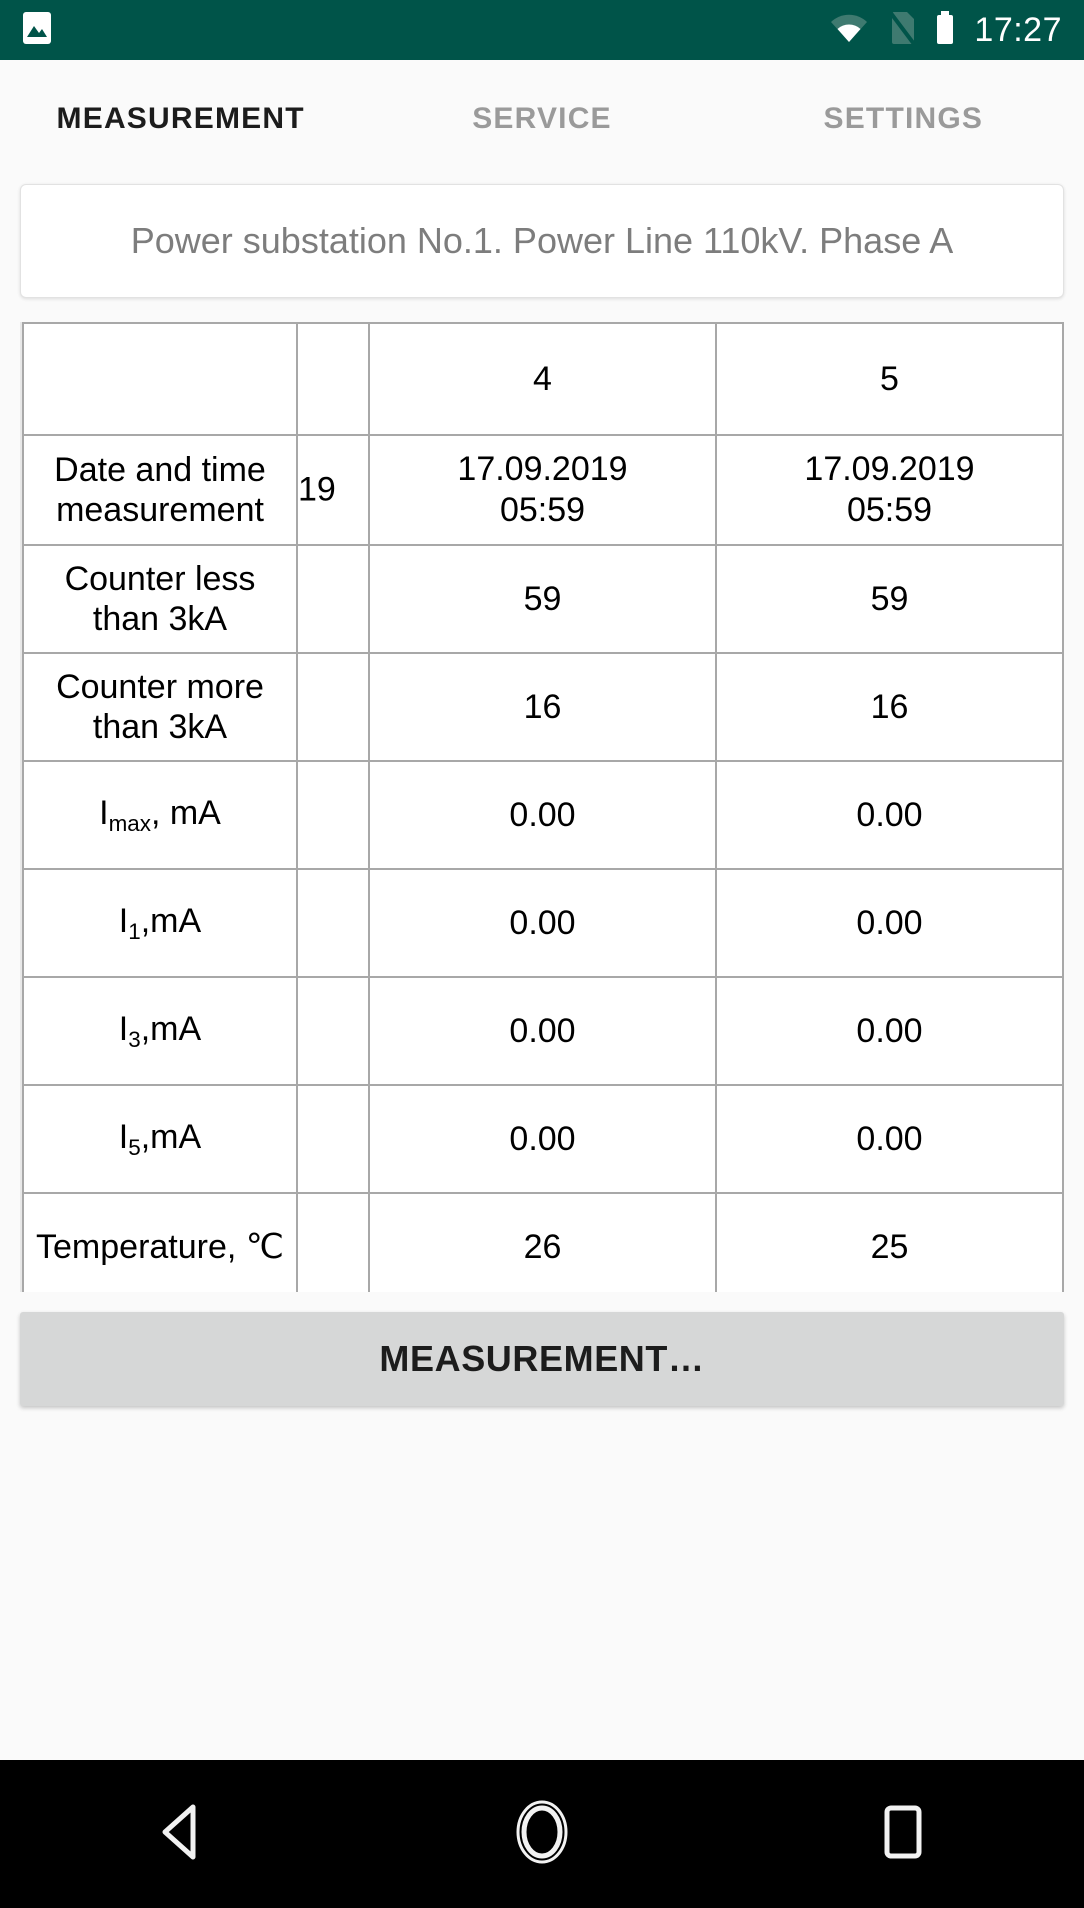 This screenshot has height=1908, width=1084. I want to click on cell-counter-more-col4: 16, so click(542, 707).